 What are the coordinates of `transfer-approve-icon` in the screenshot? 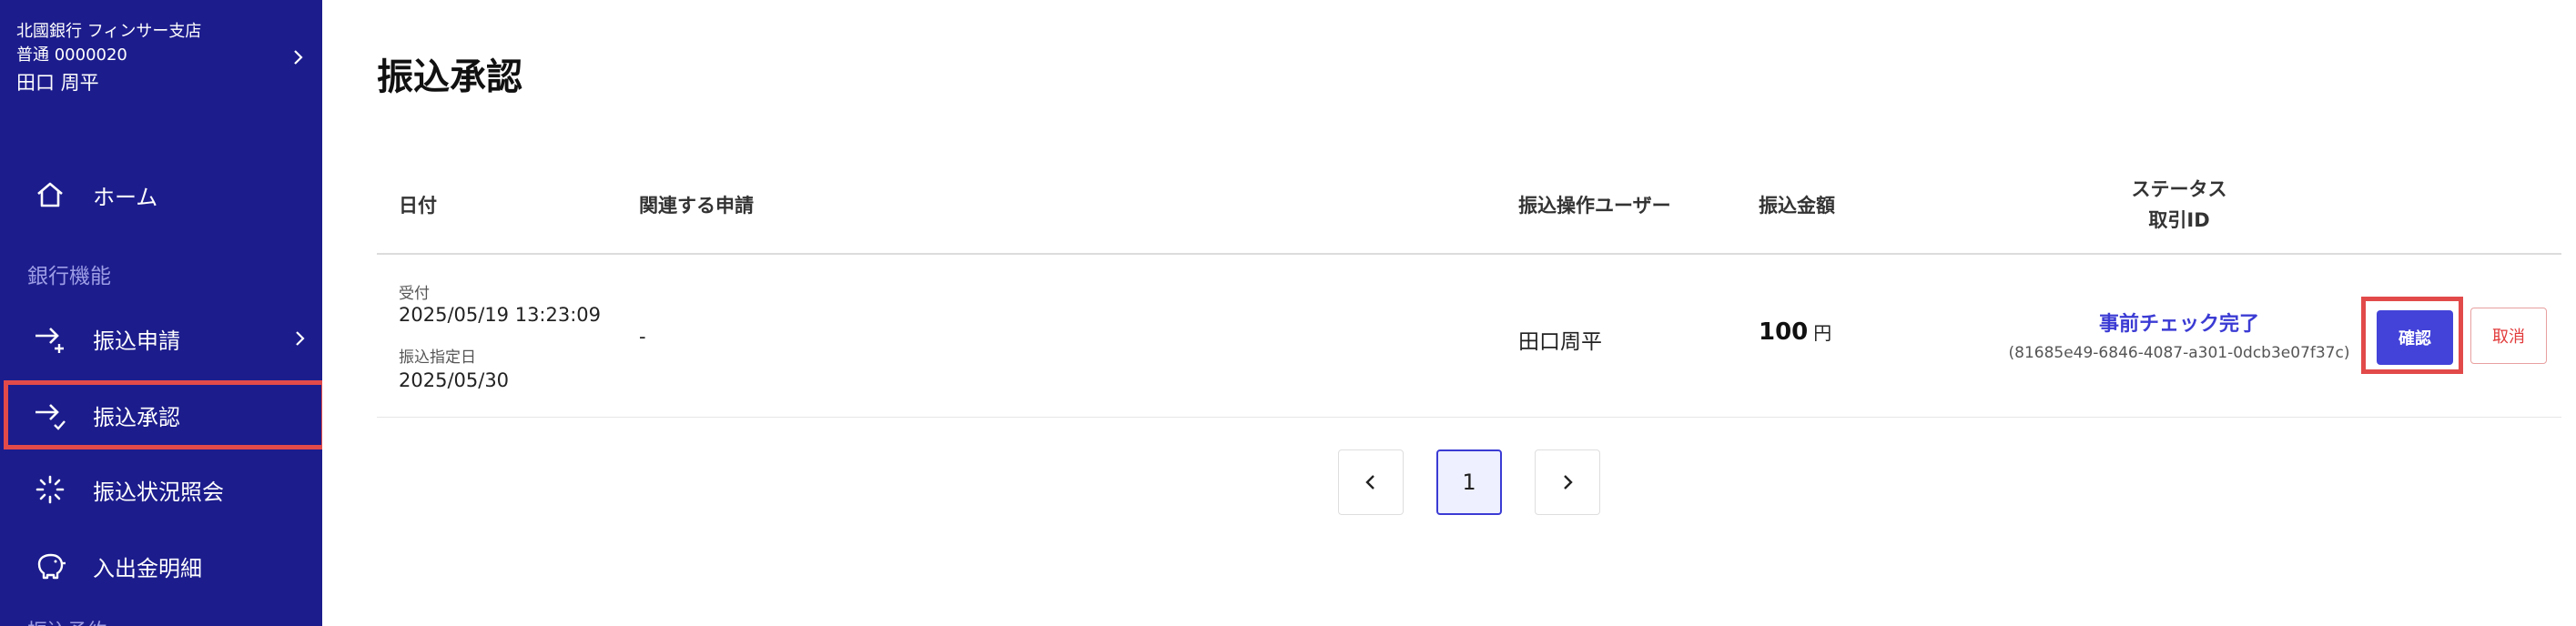 It's located at (50, 415).